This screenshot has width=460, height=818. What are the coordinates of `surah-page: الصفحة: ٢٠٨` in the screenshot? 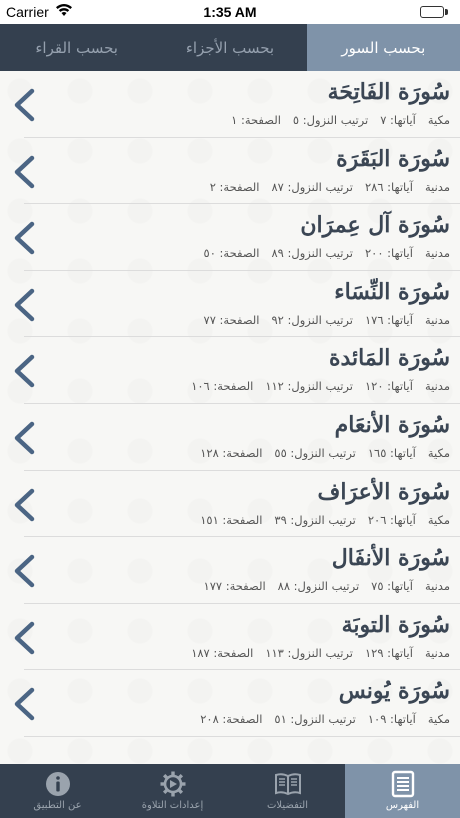 It's located at (231, 719).